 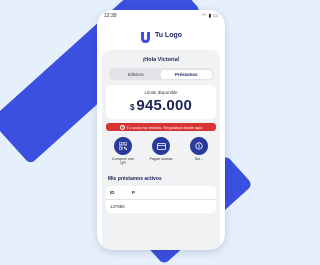 I want to click on card-icon, so click(x=161, y=146).